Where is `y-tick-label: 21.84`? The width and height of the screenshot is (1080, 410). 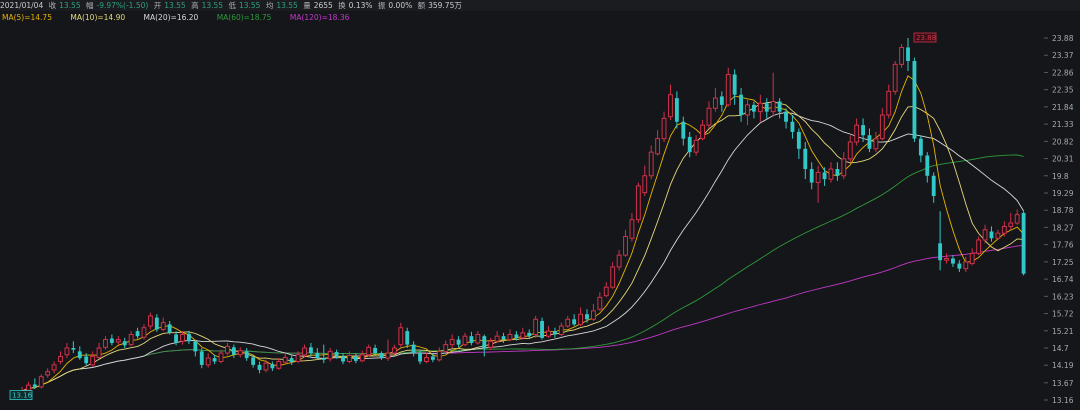 y-tick-label: 21.84 is located at coordinates (1063, 107).